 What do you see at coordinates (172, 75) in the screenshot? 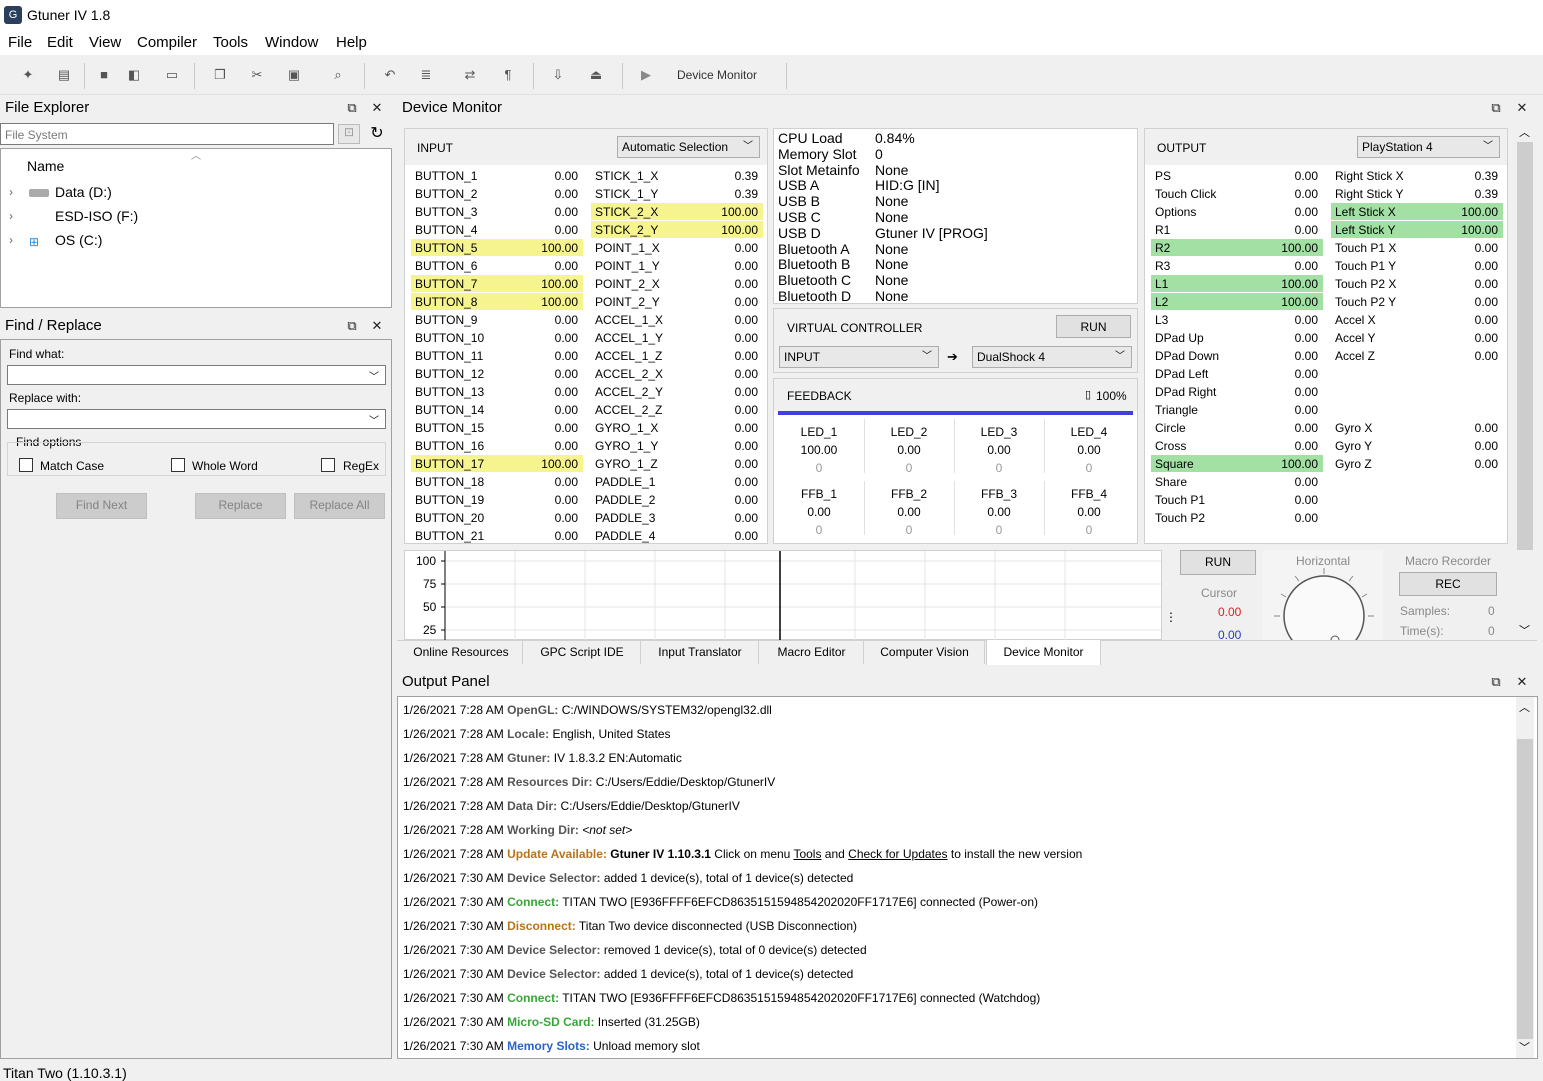
I see `close-file-icon: ▭` at bounding box center [172, 75].